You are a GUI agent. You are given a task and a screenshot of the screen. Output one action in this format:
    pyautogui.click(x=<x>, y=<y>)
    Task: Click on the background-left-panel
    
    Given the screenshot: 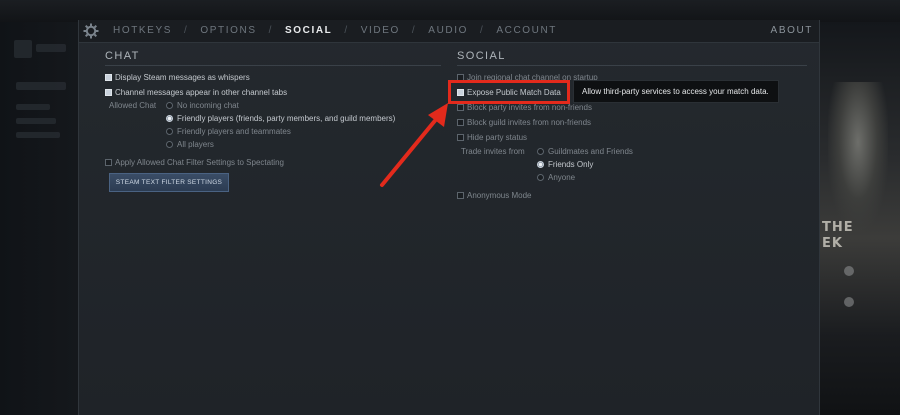 What is the action you would take?
    pyautogui.click(x=39, y=218)
    